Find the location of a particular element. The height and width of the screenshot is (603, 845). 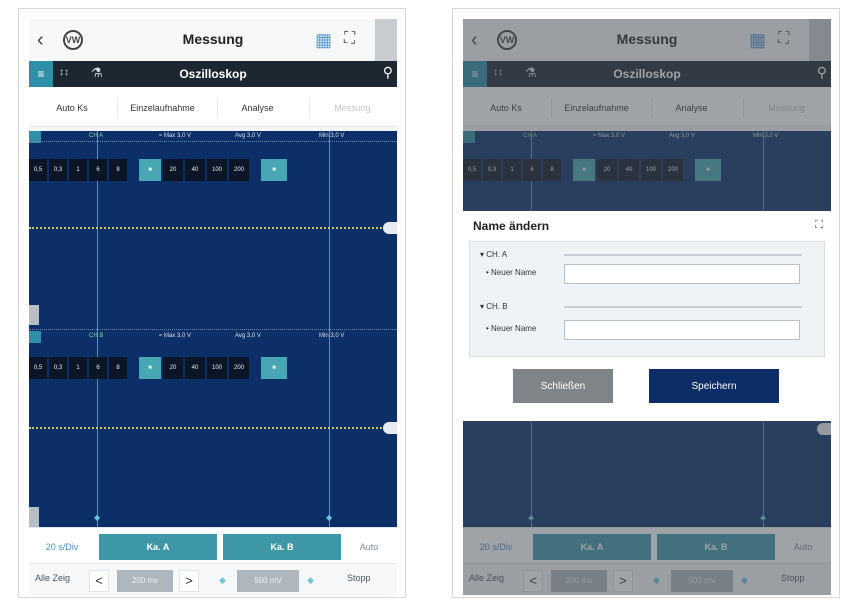

prev-button: < is located at coordinates (99, 581).